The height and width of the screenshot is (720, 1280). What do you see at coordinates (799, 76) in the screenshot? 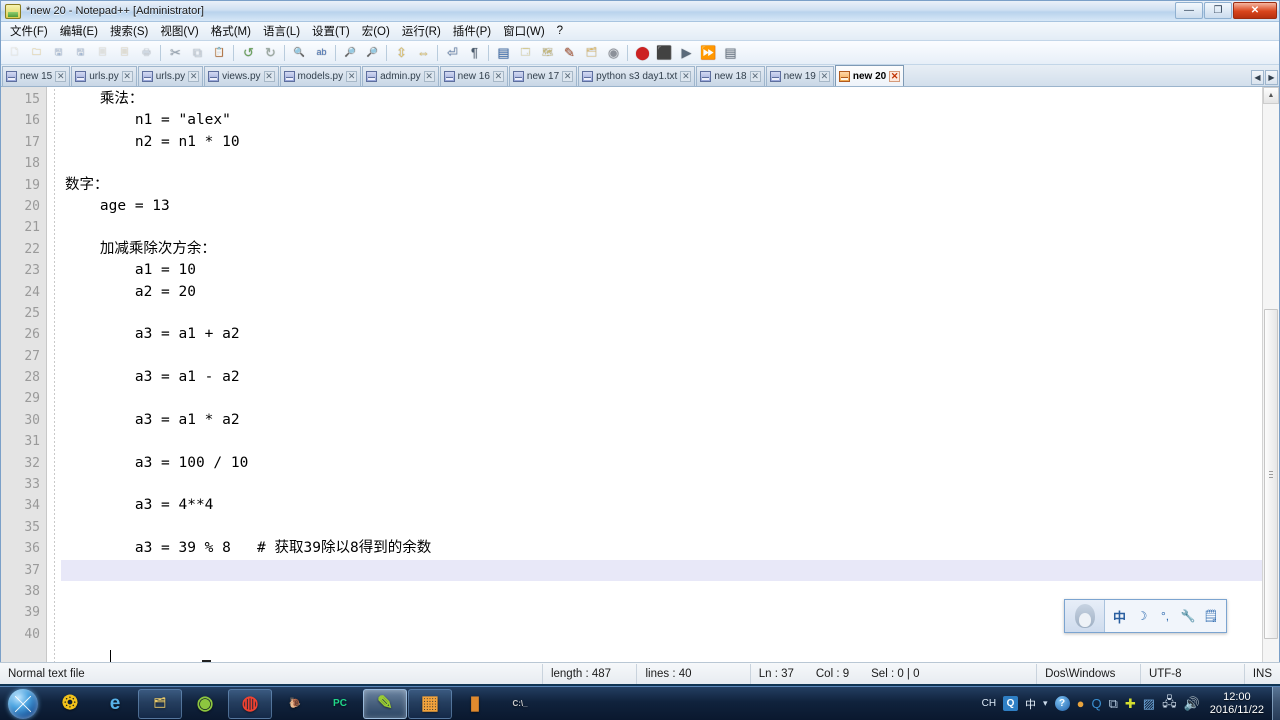
I see `tab-new-19: new 19 ✕` at bounding box center [799, 76].